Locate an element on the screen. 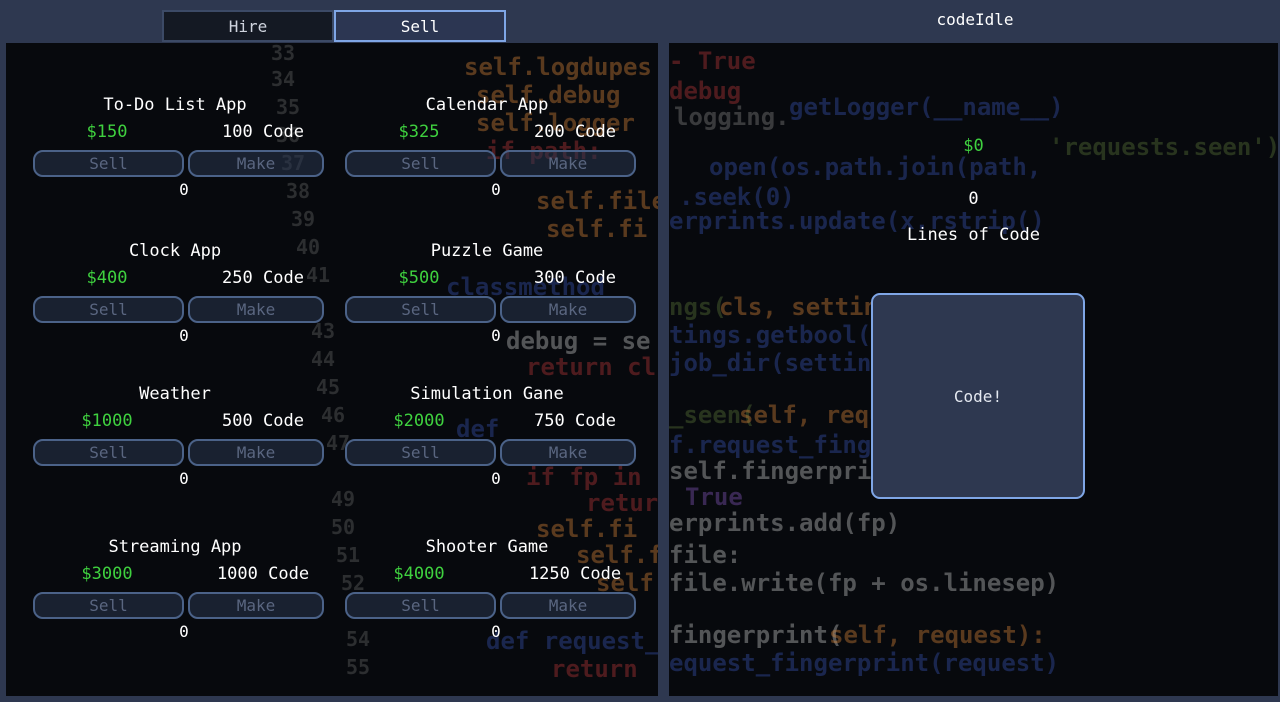  product-code-cost: 300 Code is located at coordinates (575, 278).